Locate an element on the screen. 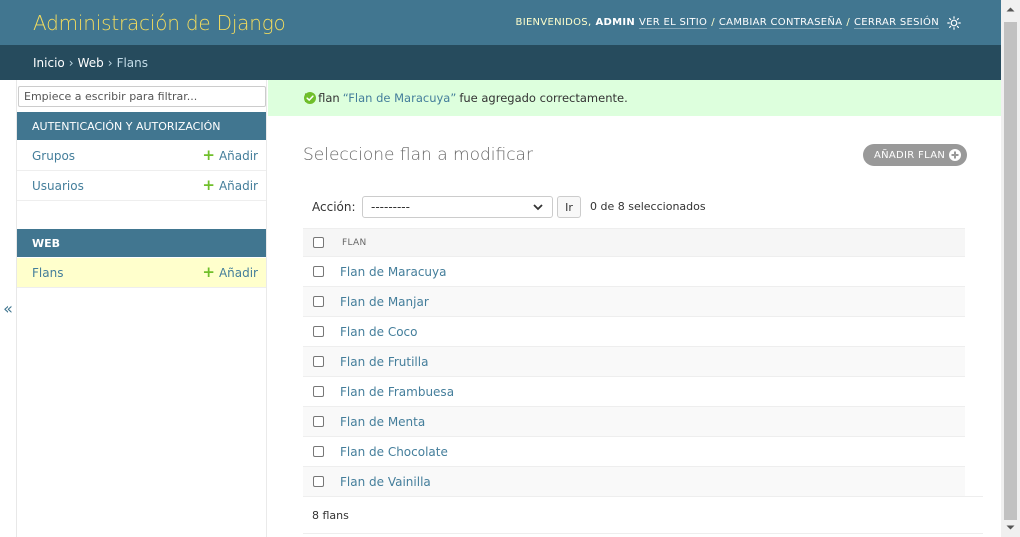 The image size is (1020, 537). toggle-sidebar-button: « is located at coordinates (8, 308).